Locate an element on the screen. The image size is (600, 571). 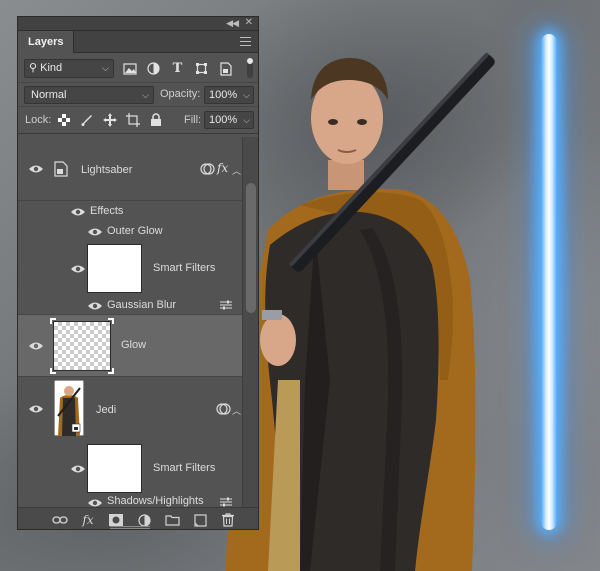
kind-filter-select: ⚲ Kind ⌵ is located at coordinates (69, 68).